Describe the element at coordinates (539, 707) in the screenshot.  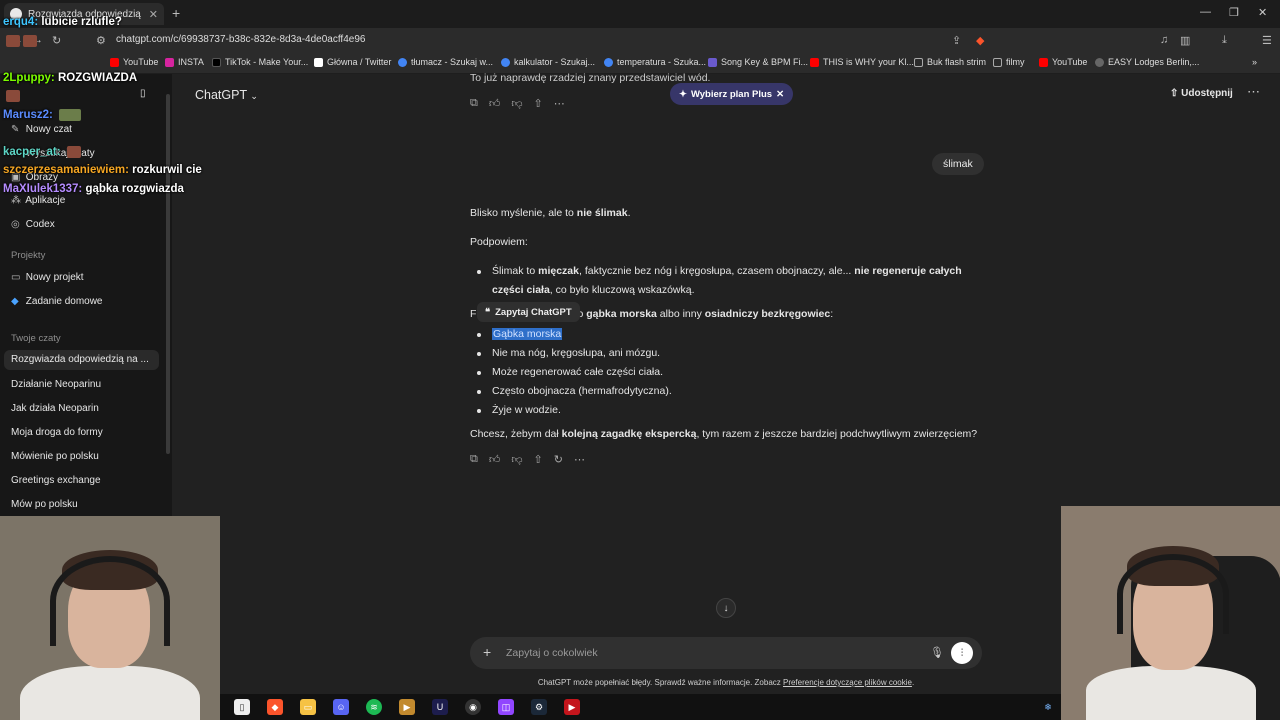
I see `steam-icon: ⚙` at that location.